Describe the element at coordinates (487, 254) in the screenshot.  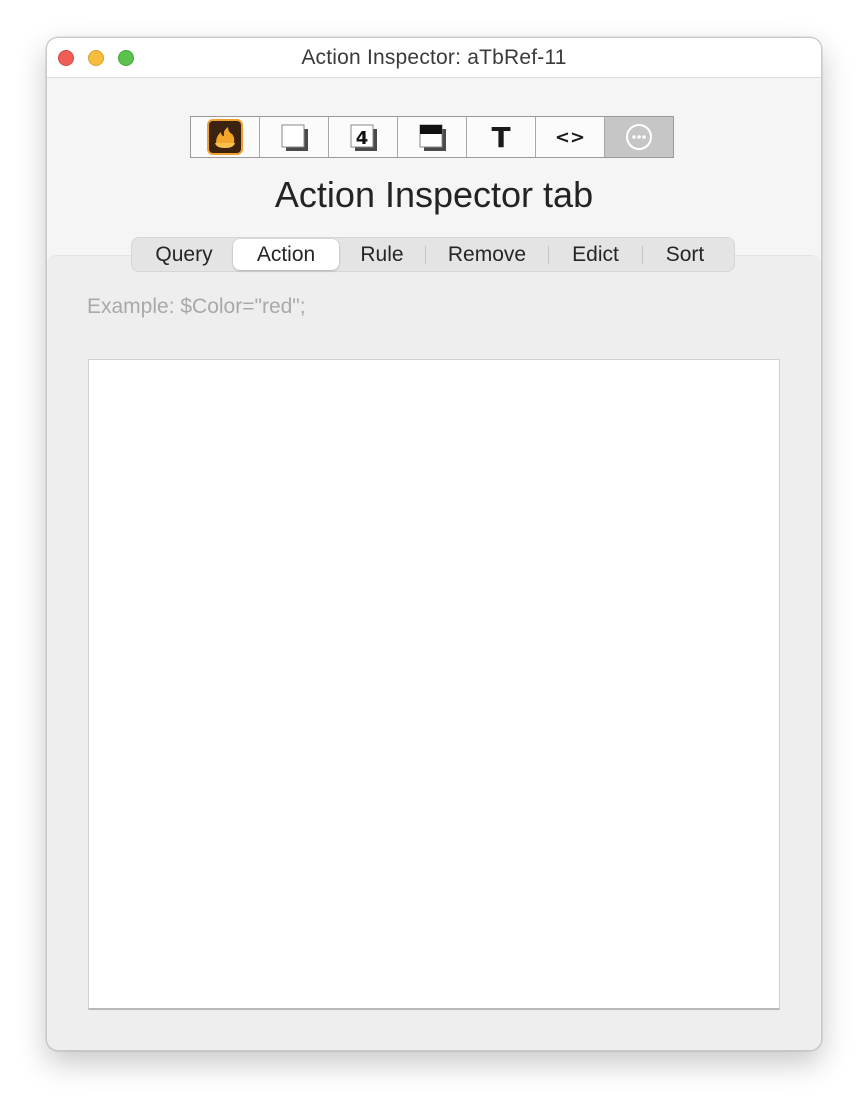
I see `tab-remove: Remove` at that location.